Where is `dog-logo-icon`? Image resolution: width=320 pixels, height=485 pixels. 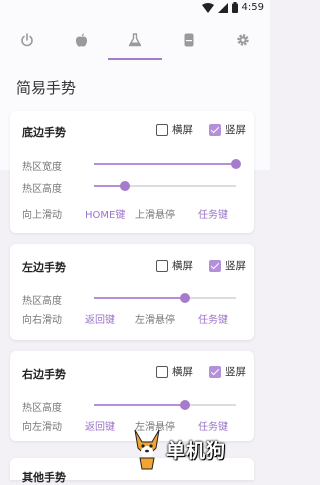
dog-logo-icon is located at coordinates (147, 449).